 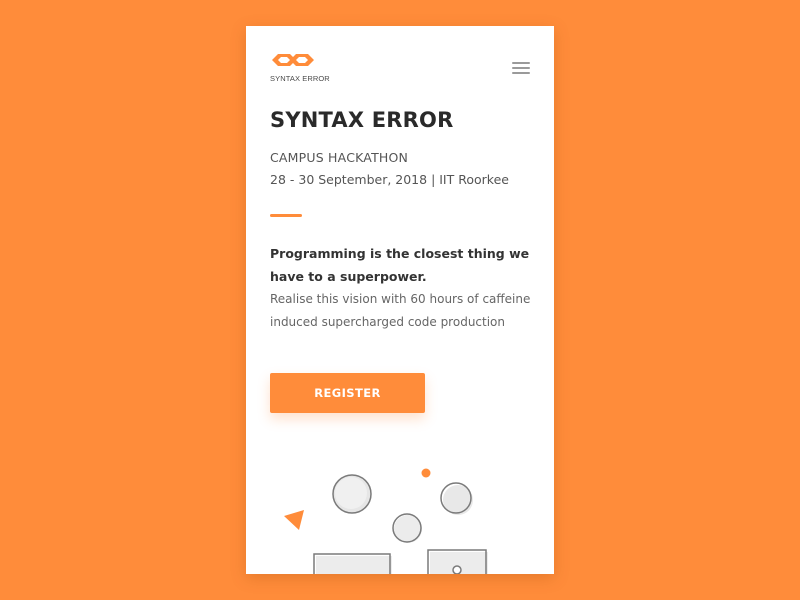 I want to click on logo-text: SYNTAX ERROR, so click(x=300, y=78).